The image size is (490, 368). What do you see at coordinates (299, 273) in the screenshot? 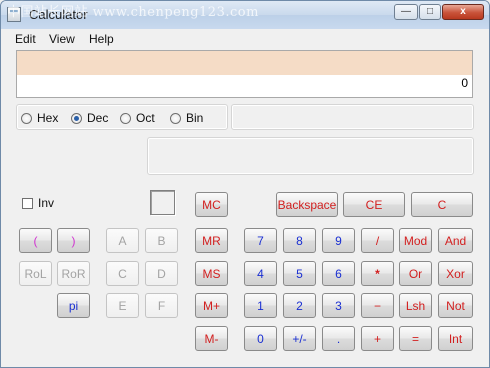
I see `digit-5-button: 5` at bounding box center [299, 273].